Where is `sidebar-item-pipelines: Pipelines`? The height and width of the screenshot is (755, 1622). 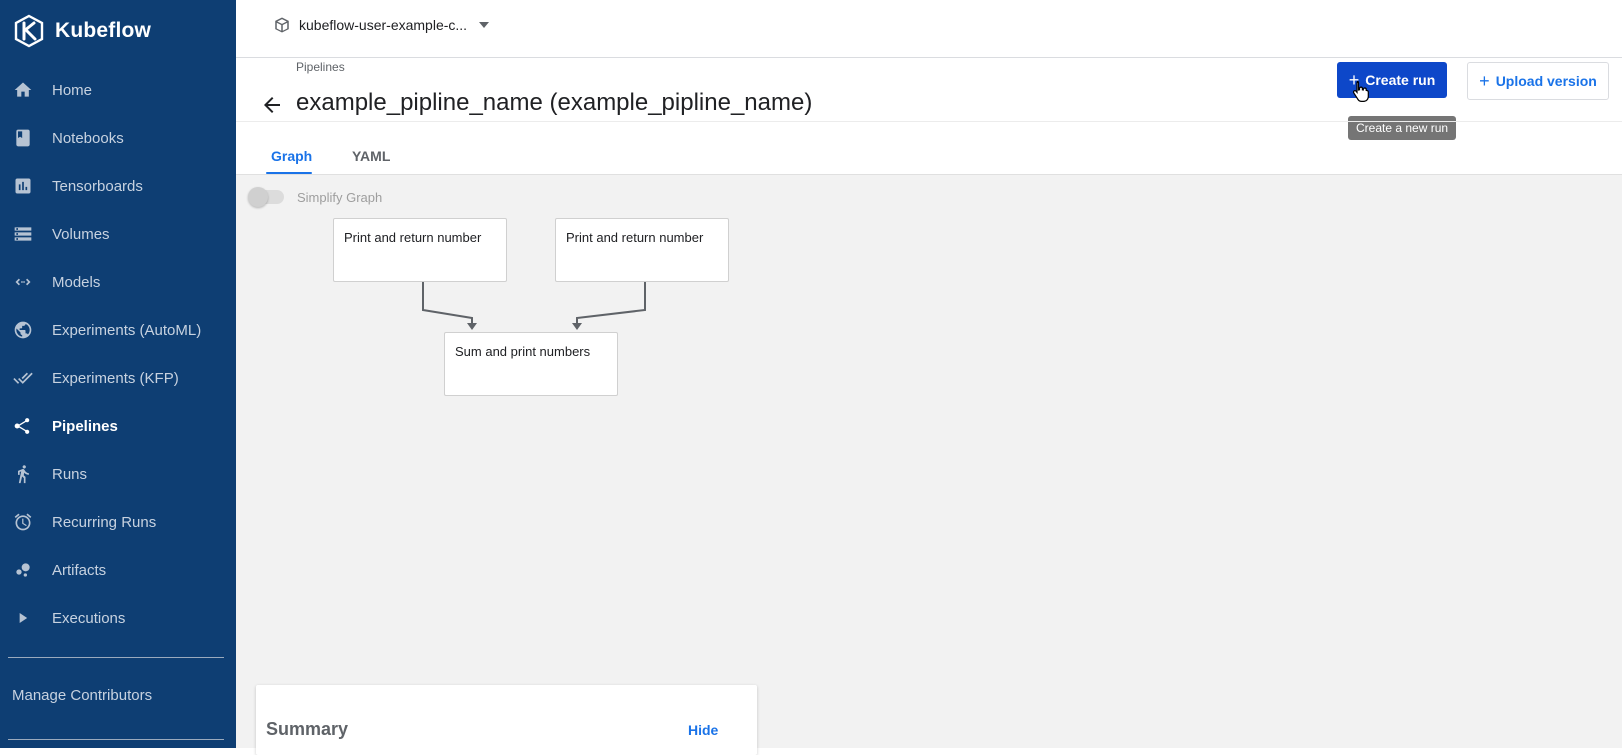 sidebar-item-pipelines: Pipelines is located at coordinates (118, 426).